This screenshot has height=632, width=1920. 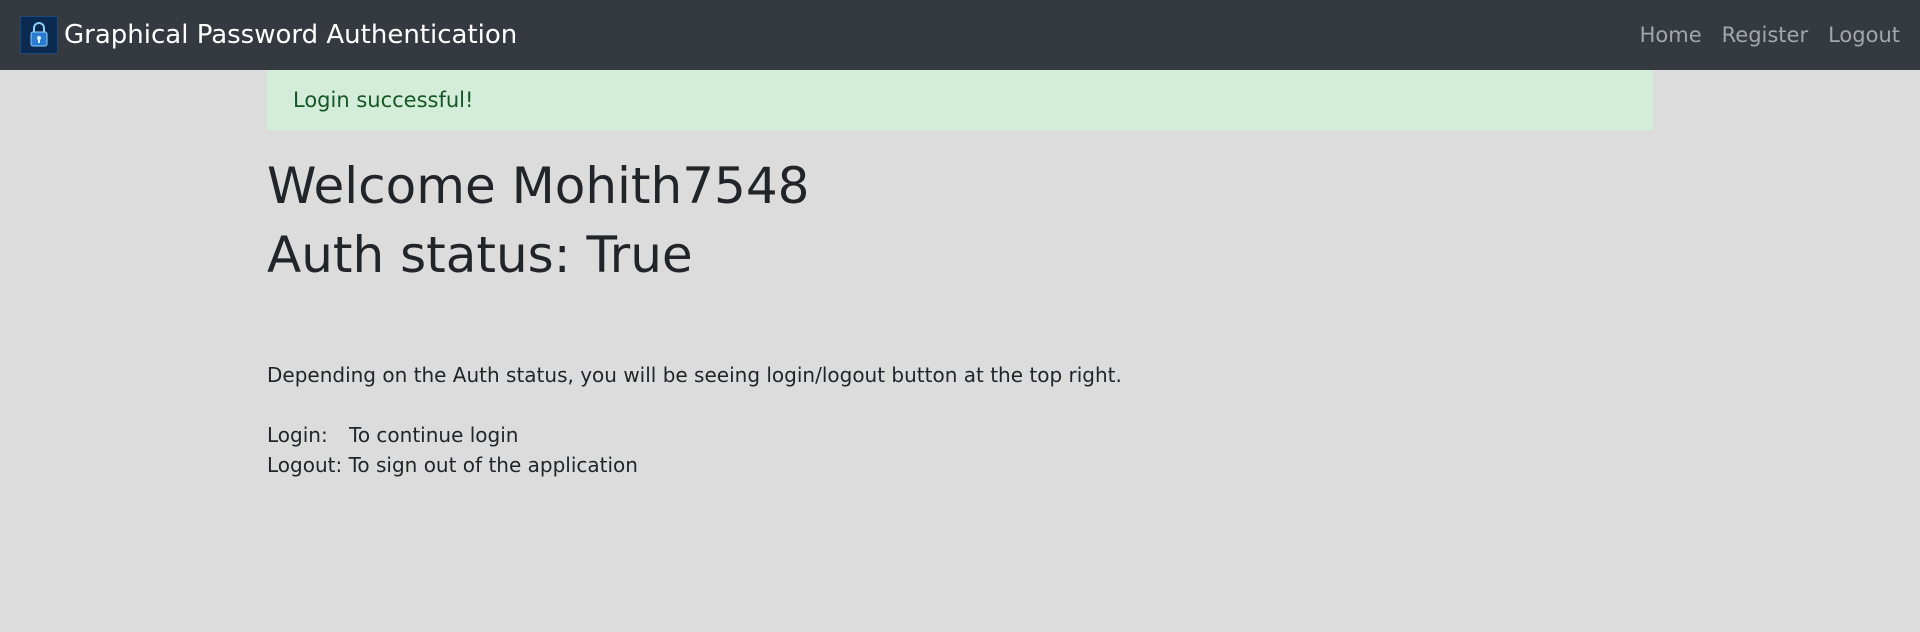 I want to click on nav-register-link: Register, so click(x=1765, y=35).